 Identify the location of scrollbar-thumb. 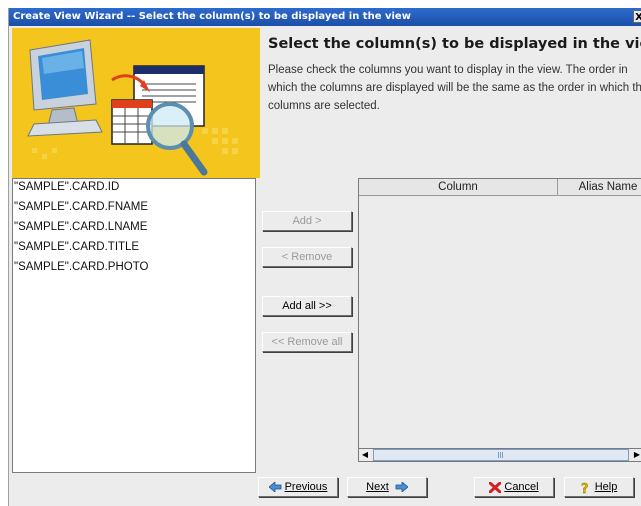
(501, 455).